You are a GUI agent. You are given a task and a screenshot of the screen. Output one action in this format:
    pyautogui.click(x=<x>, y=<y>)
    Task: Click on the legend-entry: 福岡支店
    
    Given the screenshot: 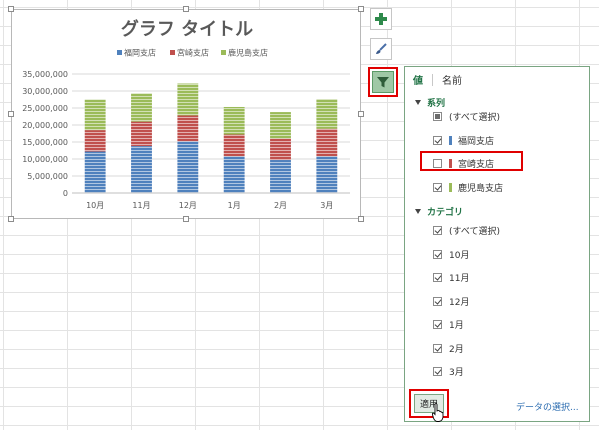 What is the action you would take?
    pyautogui.click(x=140, y=53)
    